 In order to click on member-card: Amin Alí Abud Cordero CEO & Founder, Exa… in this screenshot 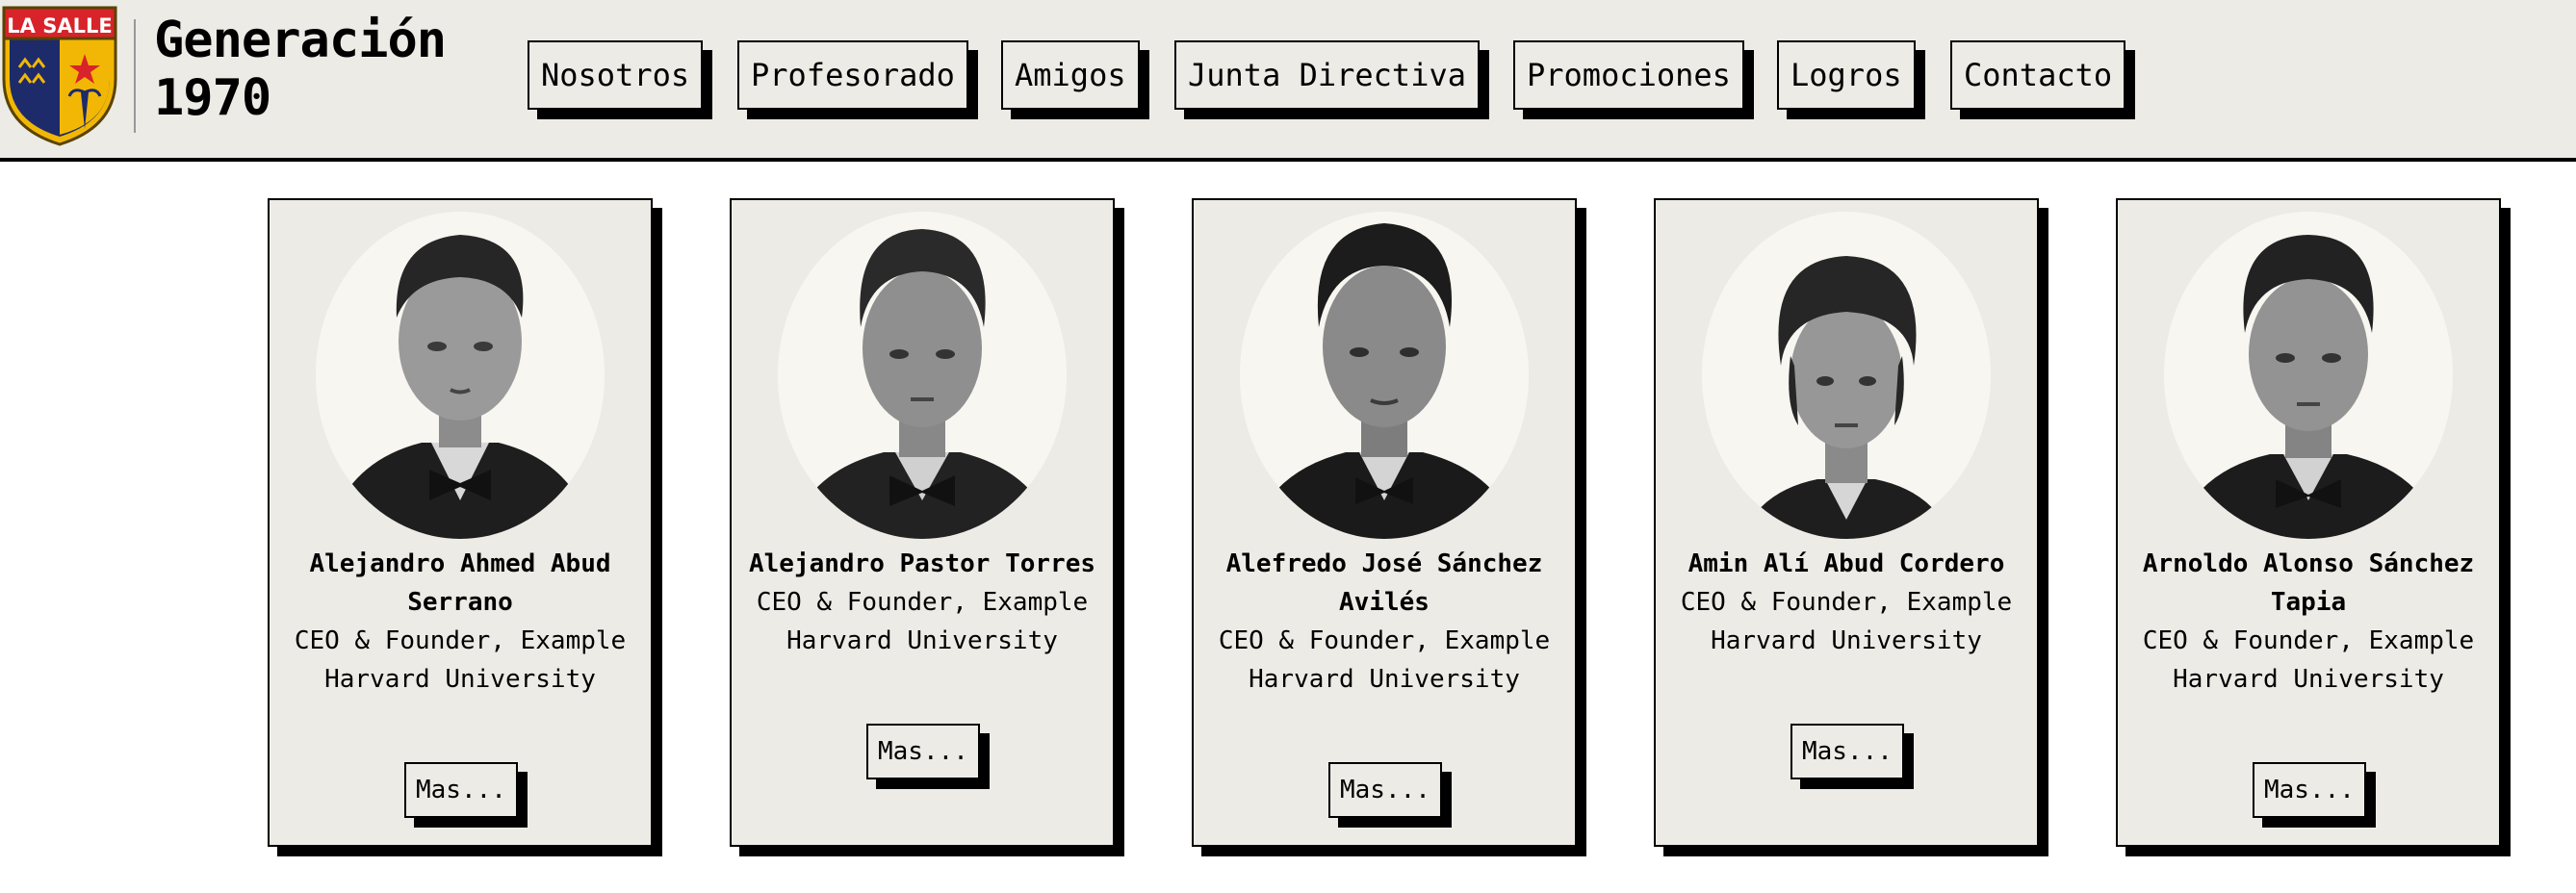, I will do `click(1847, 522)`.